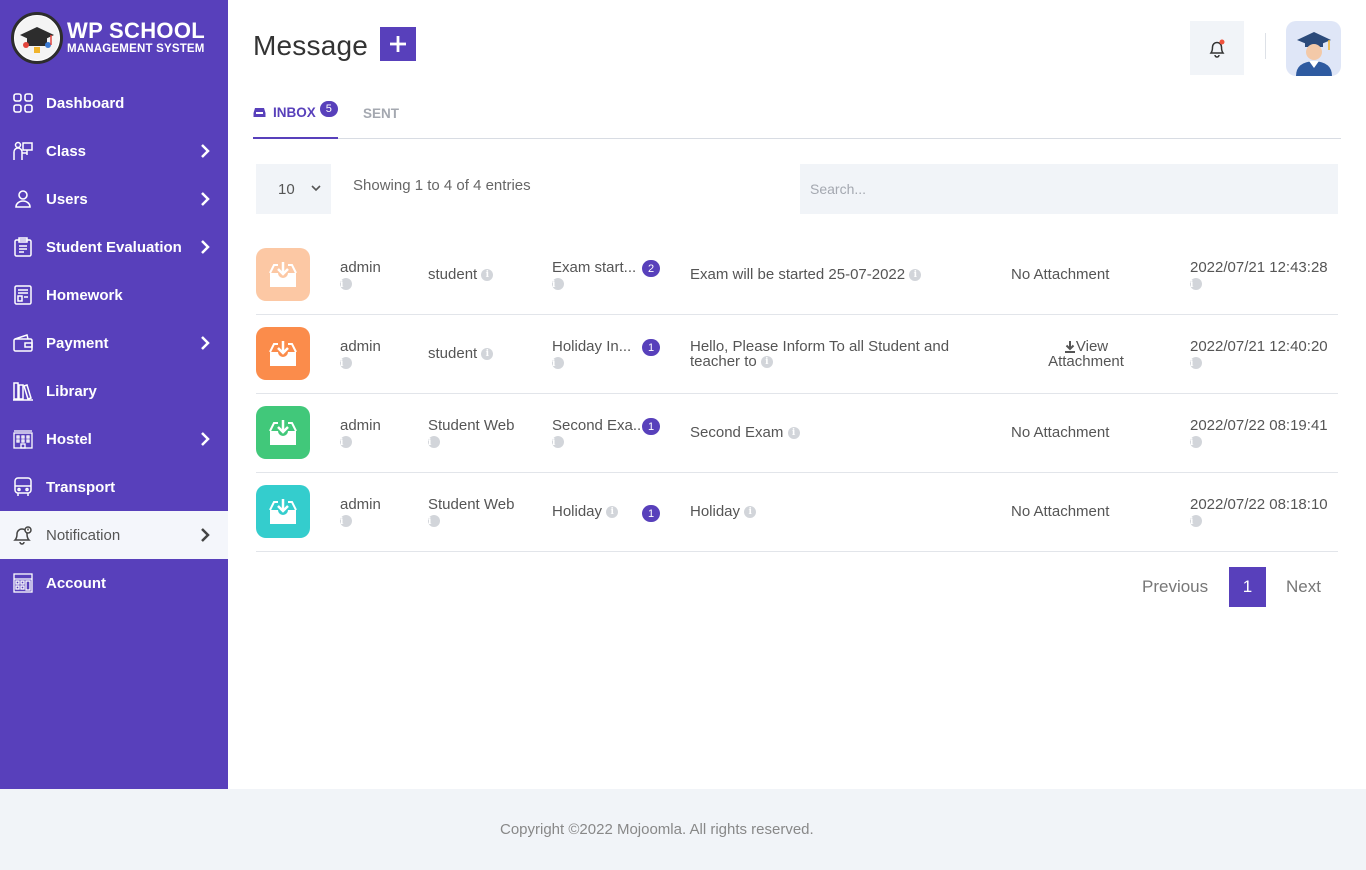  What do you see at coordinates (1259, 267) in the screenshot?
I see `date-text: 2022/07/21 12:43:28` at bounding box center [1259, 267].